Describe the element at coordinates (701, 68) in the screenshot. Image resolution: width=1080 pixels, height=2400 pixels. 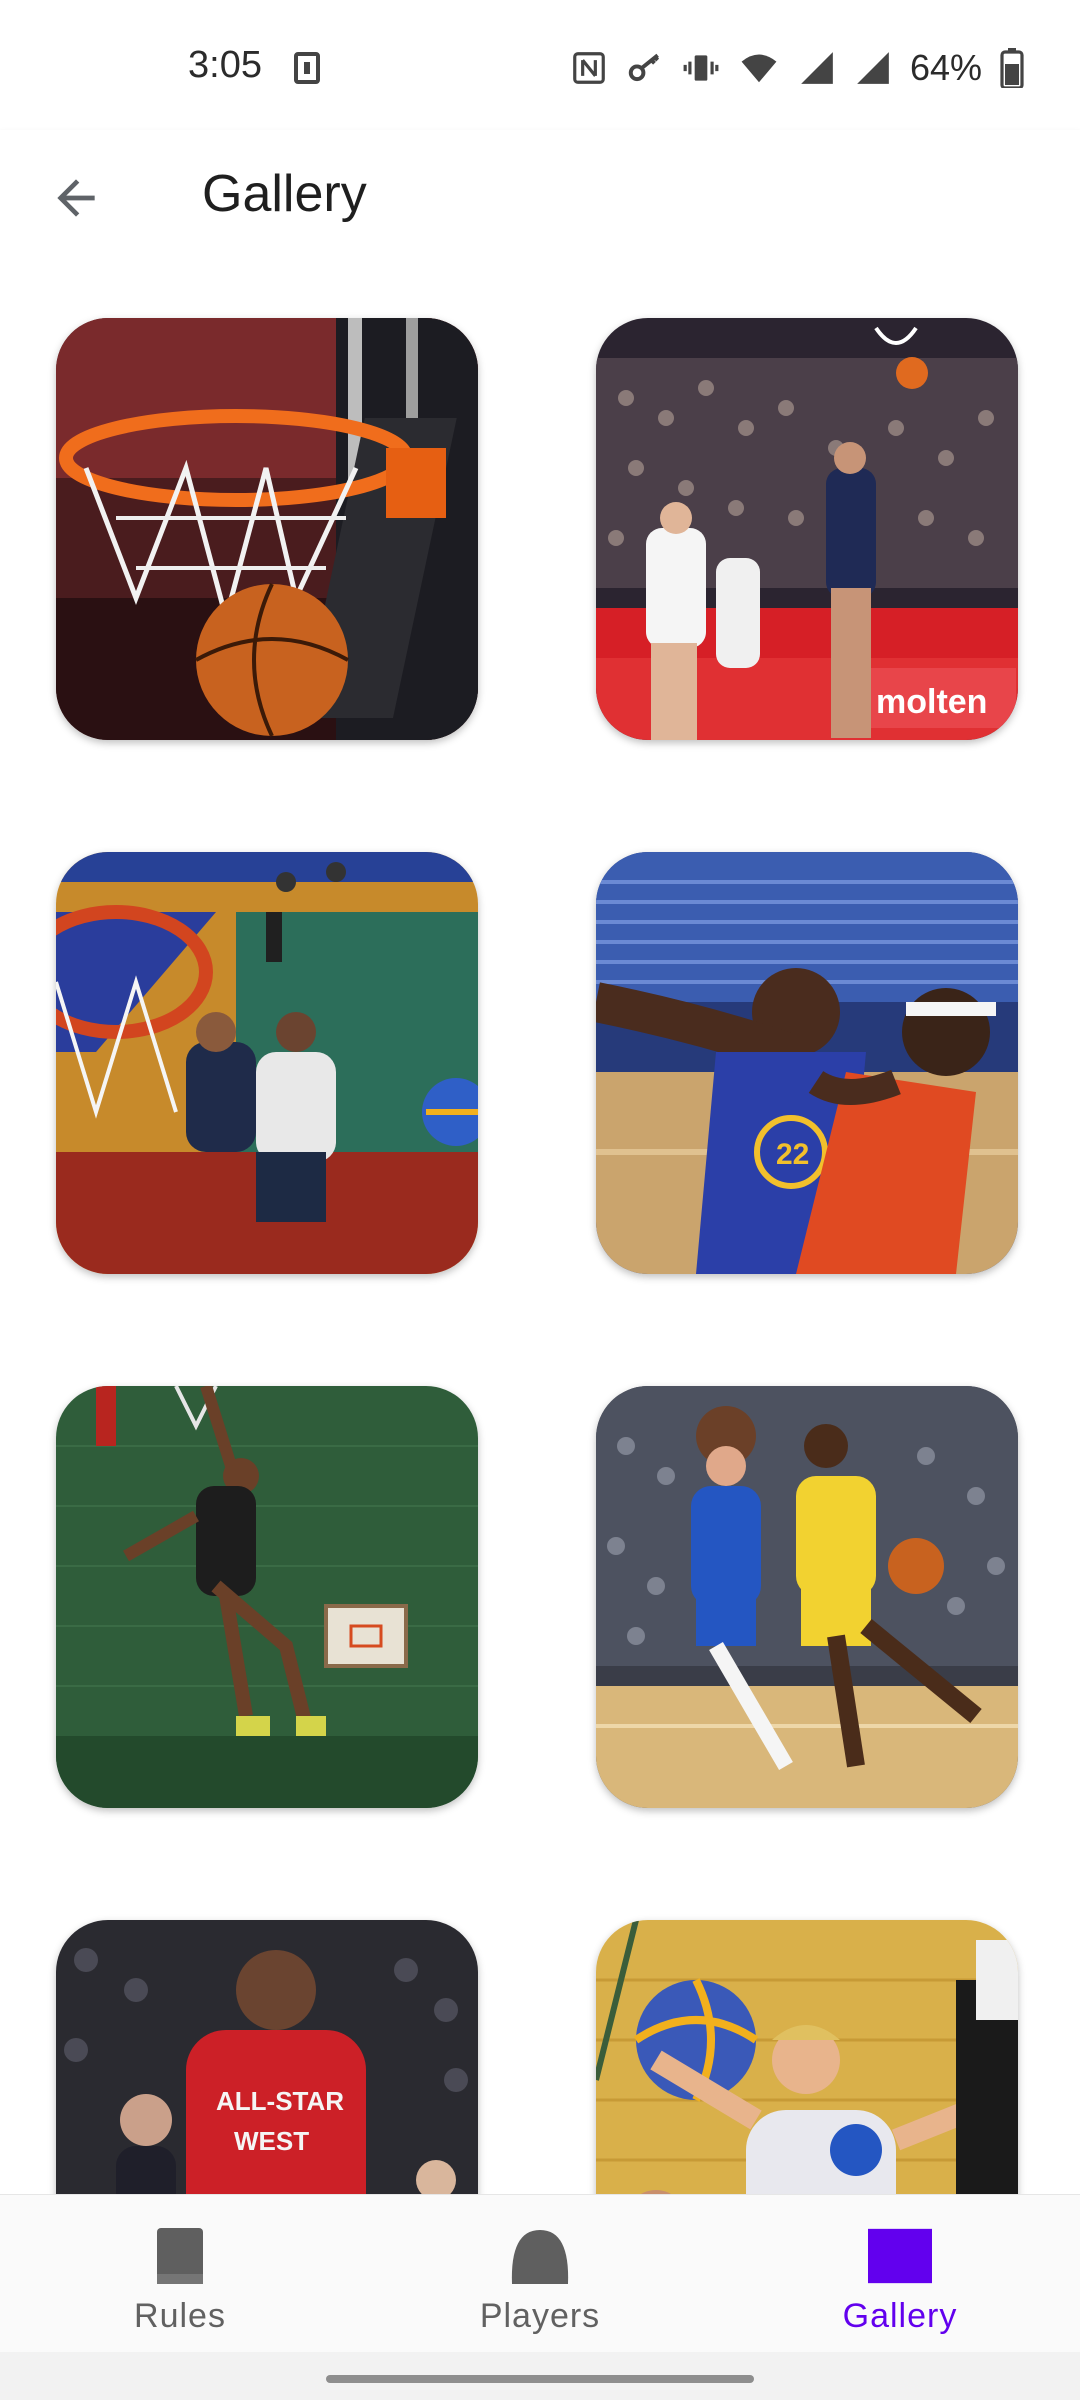
I see `vibrate-icon` at that location.